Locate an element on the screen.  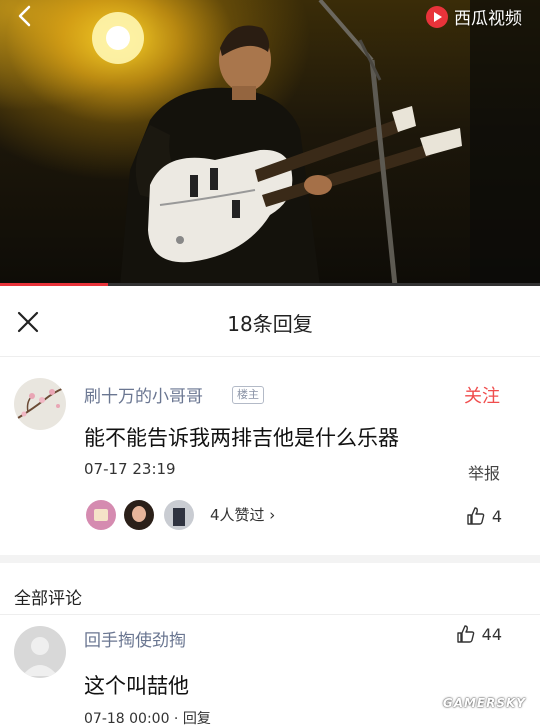
reply-meta-partial: 07-18 00:00 · 回复 is located at coordinates (147, 719).